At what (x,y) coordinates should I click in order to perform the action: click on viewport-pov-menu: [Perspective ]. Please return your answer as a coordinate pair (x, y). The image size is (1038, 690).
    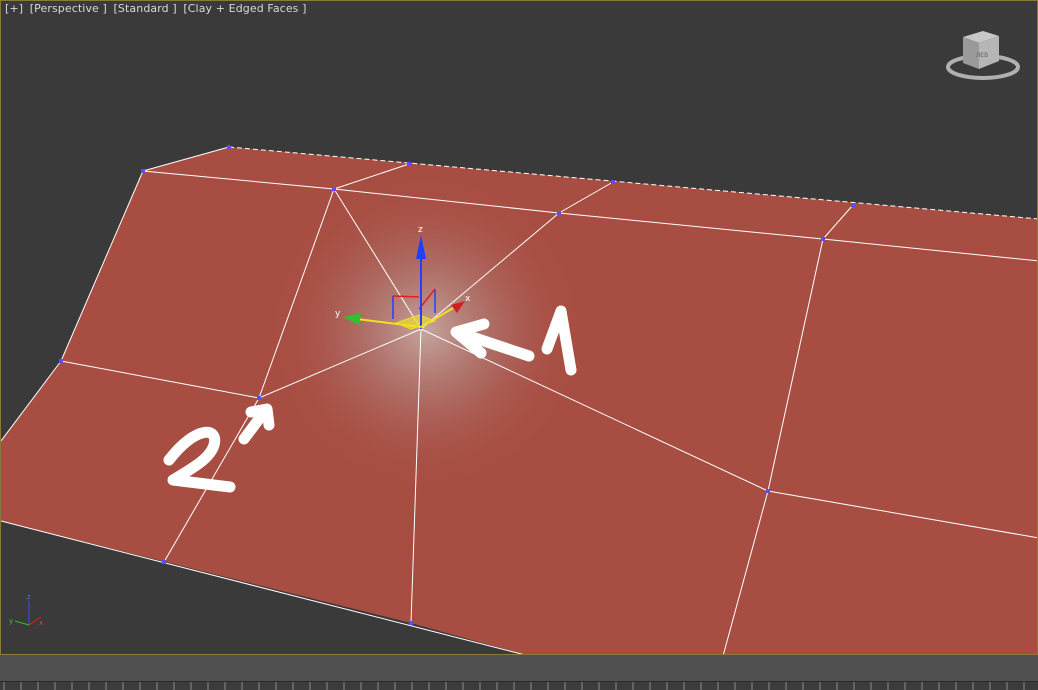
    Looking at the image, I should click on (68, 8).